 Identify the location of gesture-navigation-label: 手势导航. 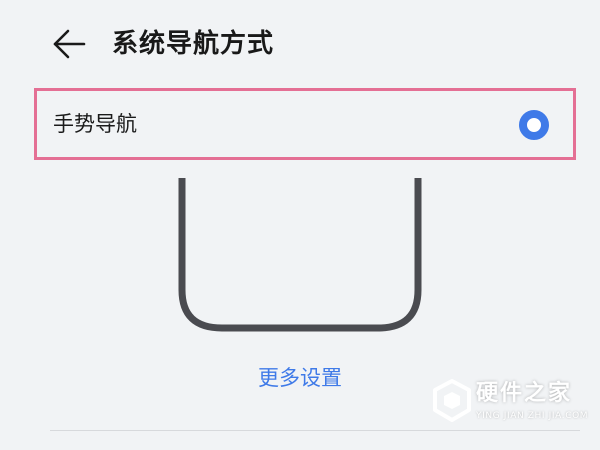
(95, 124).